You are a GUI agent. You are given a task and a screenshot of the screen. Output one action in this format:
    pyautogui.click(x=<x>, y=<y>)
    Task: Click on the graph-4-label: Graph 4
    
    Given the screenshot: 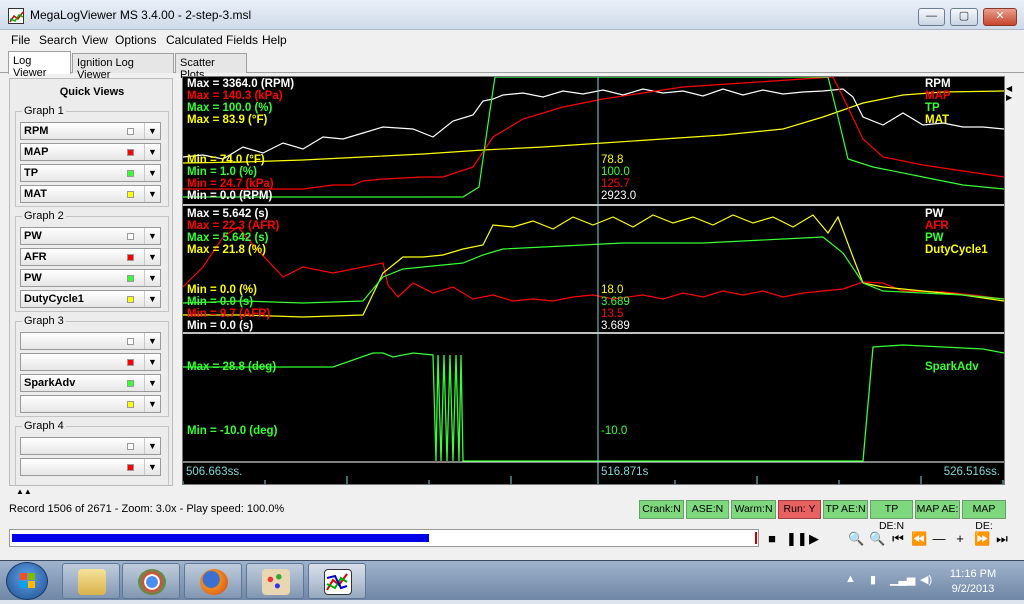 What is the action you would take?
    pyautogui.click(x=44, y=426)
    